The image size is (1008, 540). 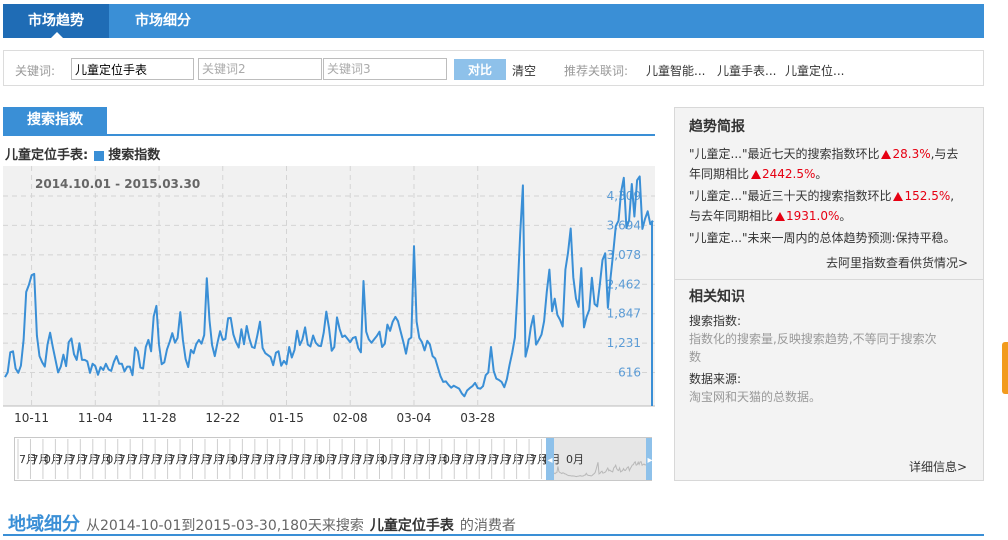 I want to click on brief2-text-c: 与去年同期相比, so click(x=731, y=216).